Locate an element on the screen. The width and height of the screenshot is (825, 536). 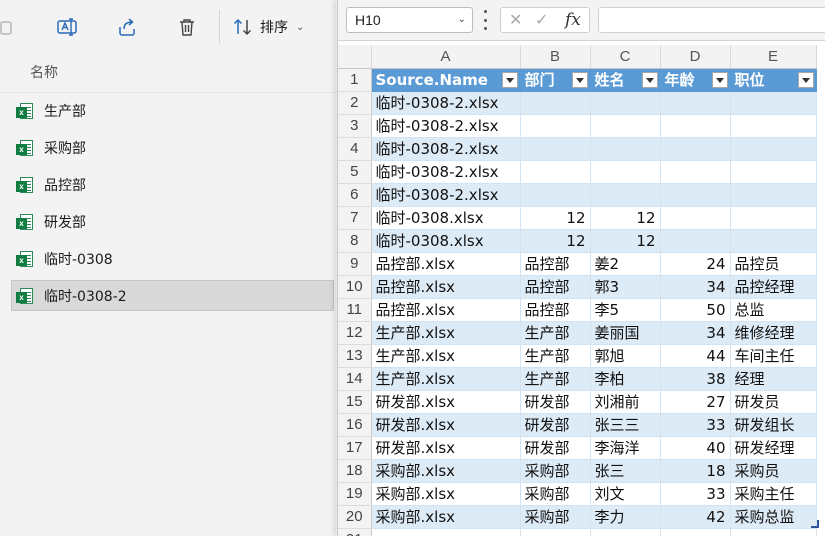
cell: 车间主任 is located at coordinates (773, 356).